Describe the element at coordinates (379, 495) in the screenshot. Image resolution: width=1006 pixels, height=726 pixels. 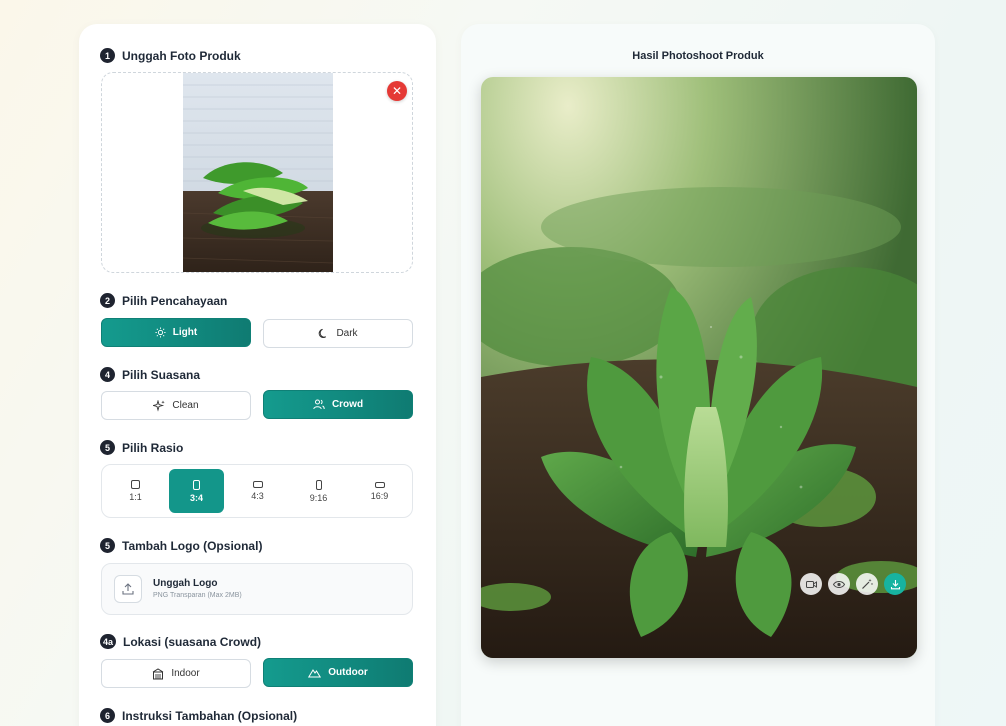
I see `ratio-label: 16:9` at that location.